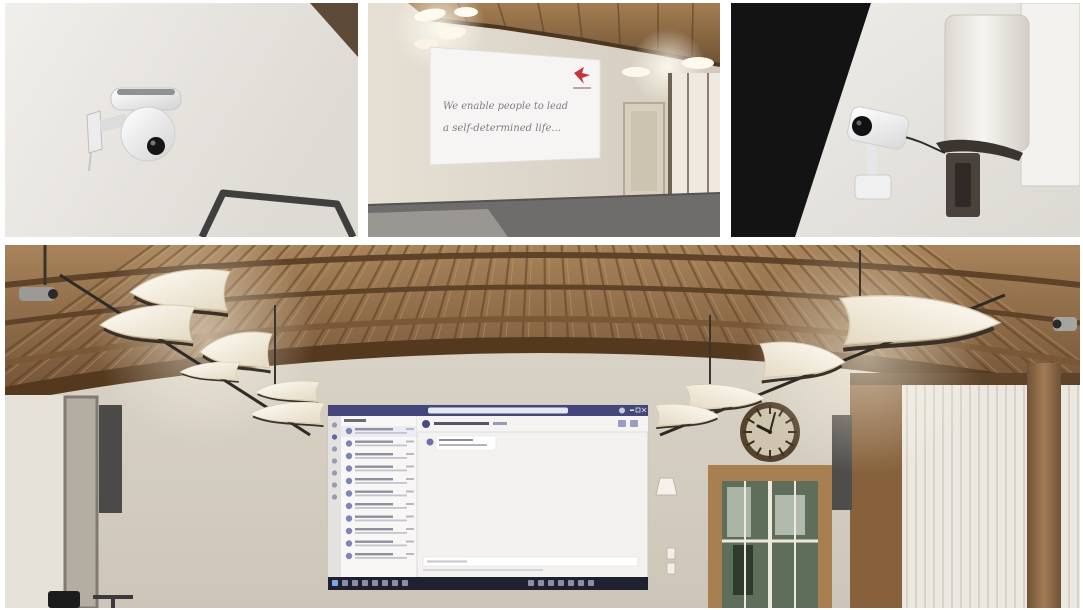 This screenshot has width=1083, height=610. I want to click on glass-reflection, so click(790, 515).